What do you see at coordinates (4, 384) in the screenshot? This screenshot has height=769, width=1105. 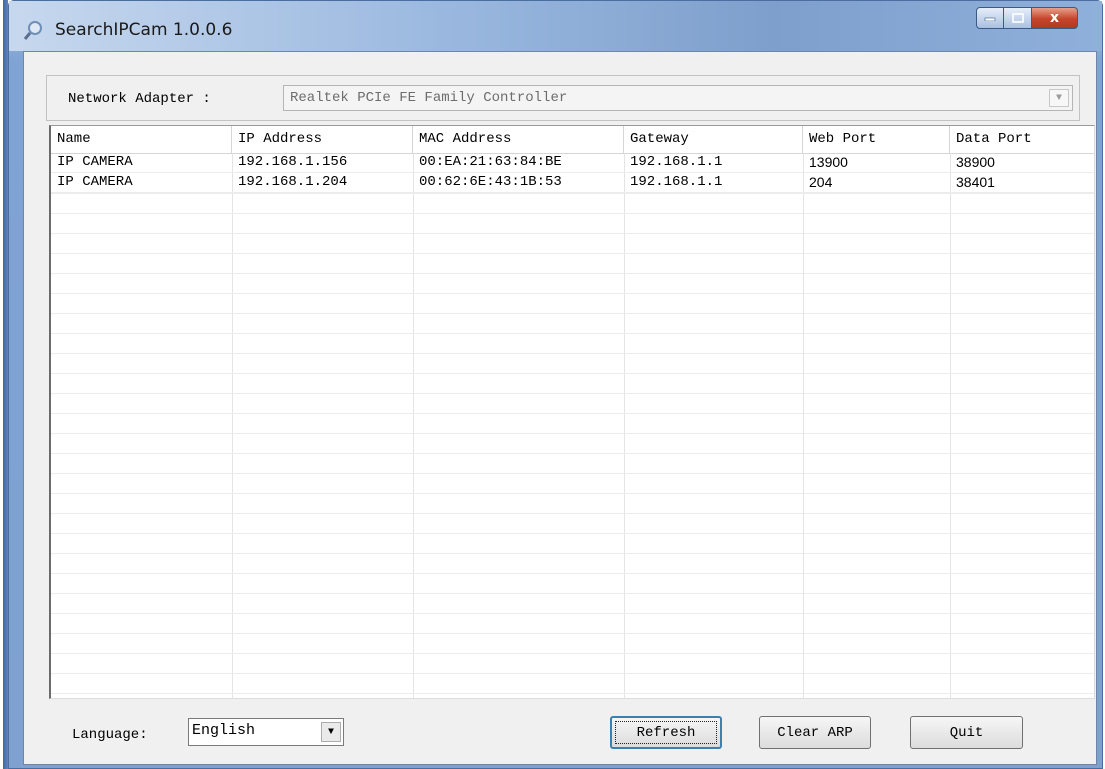 I see `screen-left-edge` at bounding box center [4, 384].